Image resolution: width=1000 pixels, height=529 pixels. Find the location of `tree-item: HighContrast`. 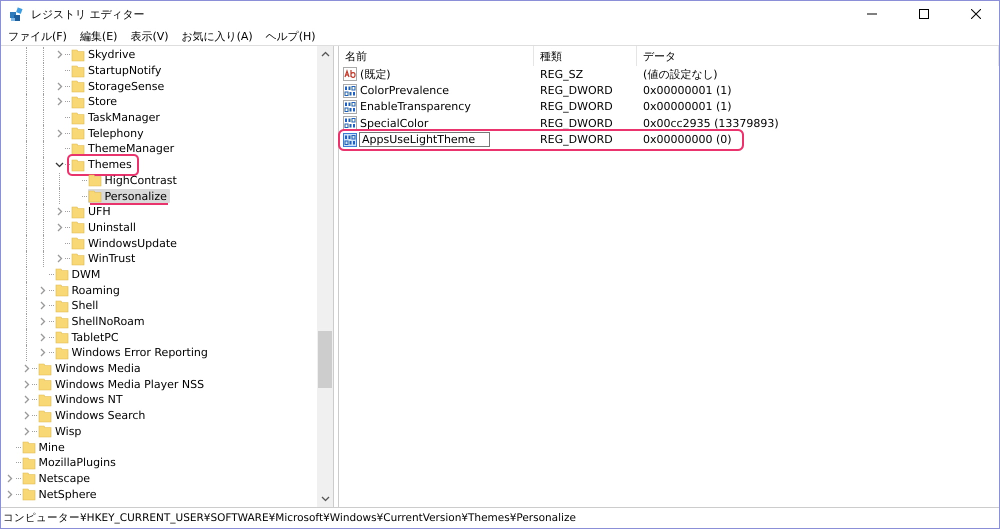

tree-item: HighContrast is located at coordinates (134, 180).